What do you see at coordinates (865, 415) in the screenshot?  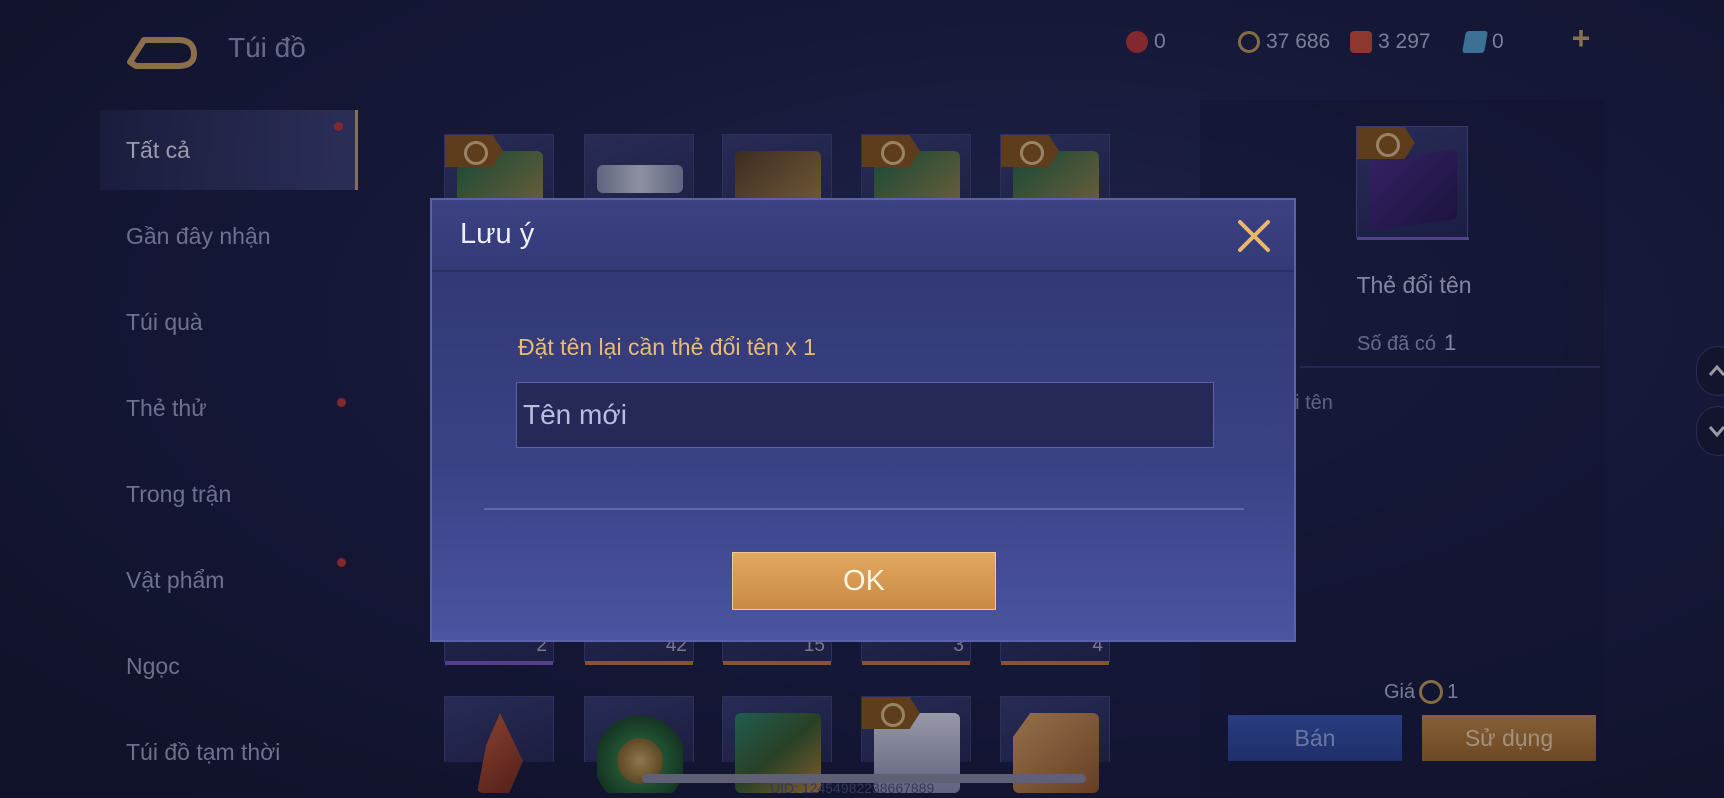 I see `new-name-input` at bounding box center [865, 415].